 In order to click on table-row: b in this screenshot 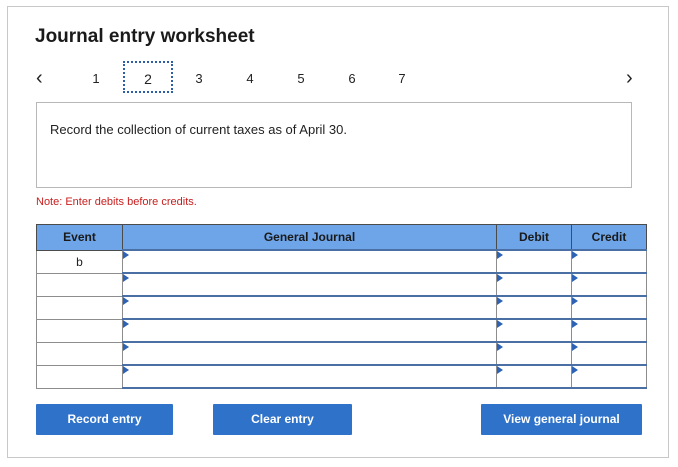, I will do `click(341, 261)`.